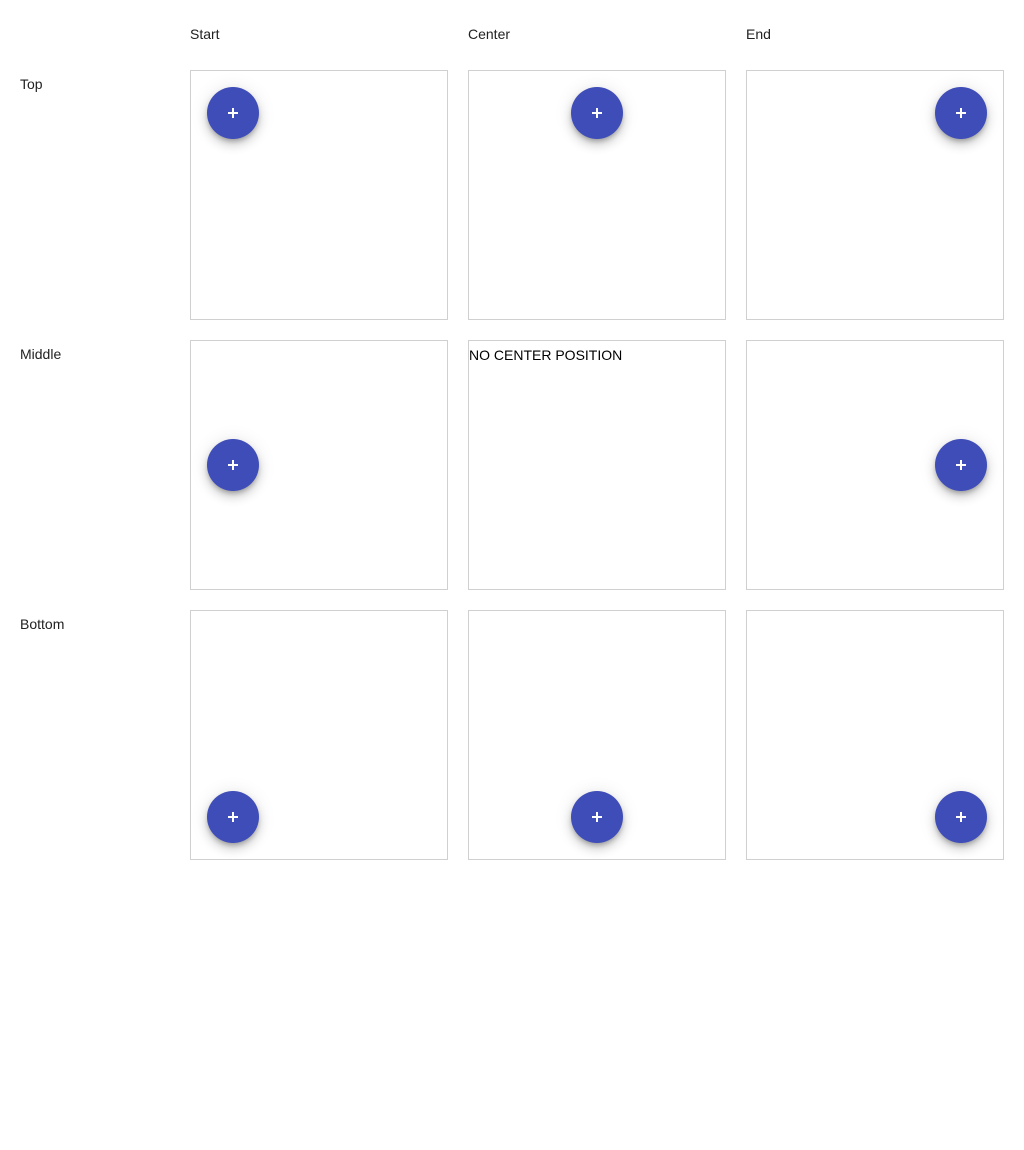  What do you see at coordinates (758, 34) in the screenshot?
I see `column-header-end: End` at bounding box center [758, 34].